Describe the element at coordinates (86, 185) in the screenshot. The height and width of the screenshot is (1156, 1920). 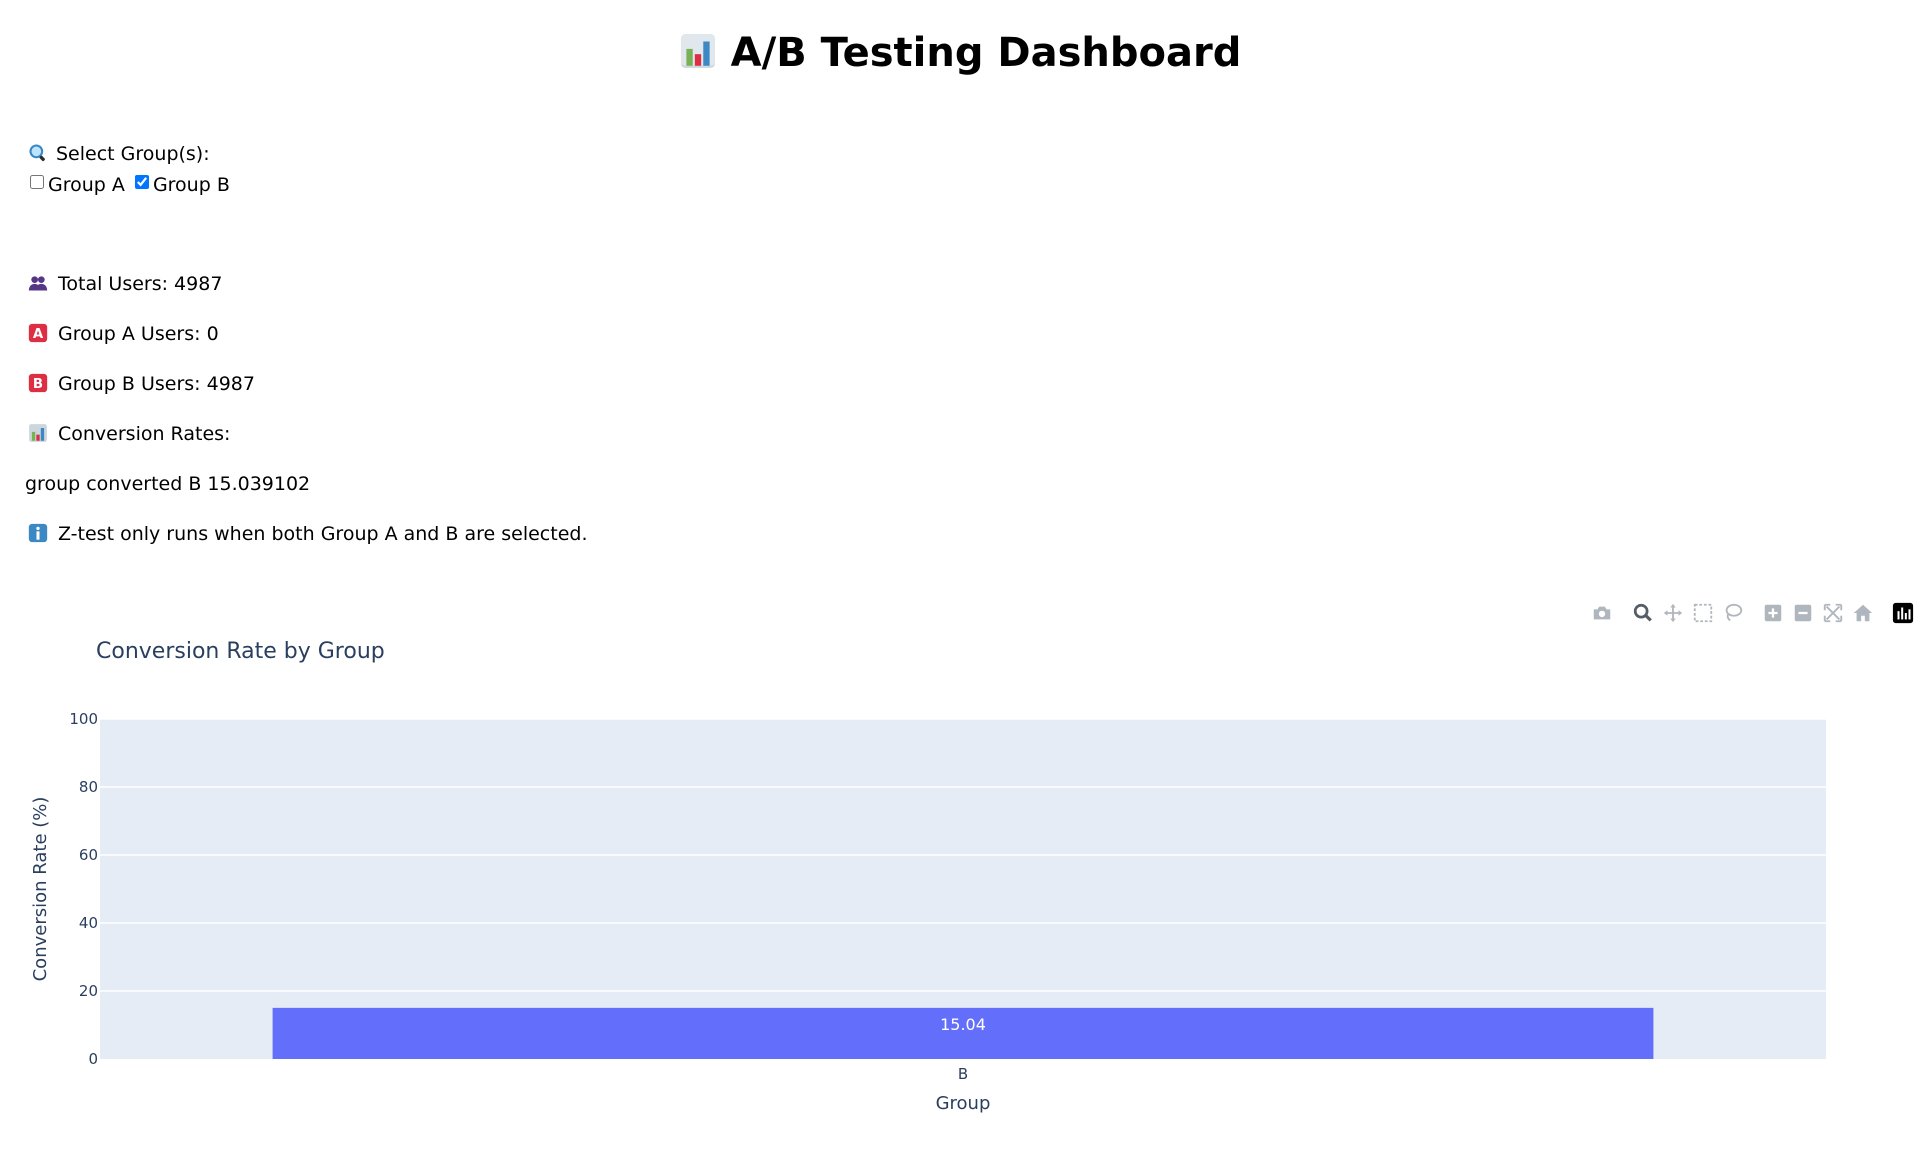
I see `group-a-label: Group A` at that location.